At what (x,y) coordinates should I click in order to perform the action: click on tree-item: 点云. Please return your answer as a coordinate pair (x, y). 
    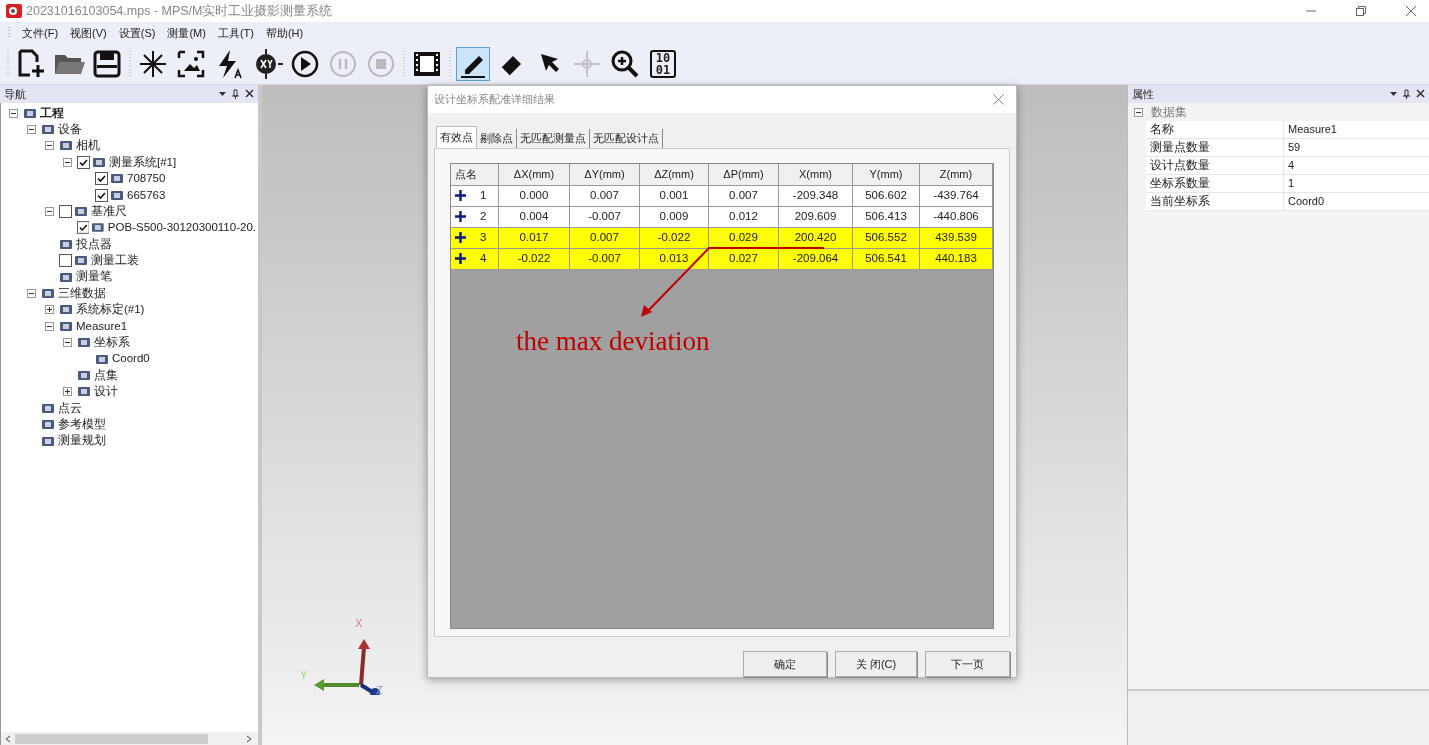
    Looking at the image, I should click on (71, 408).